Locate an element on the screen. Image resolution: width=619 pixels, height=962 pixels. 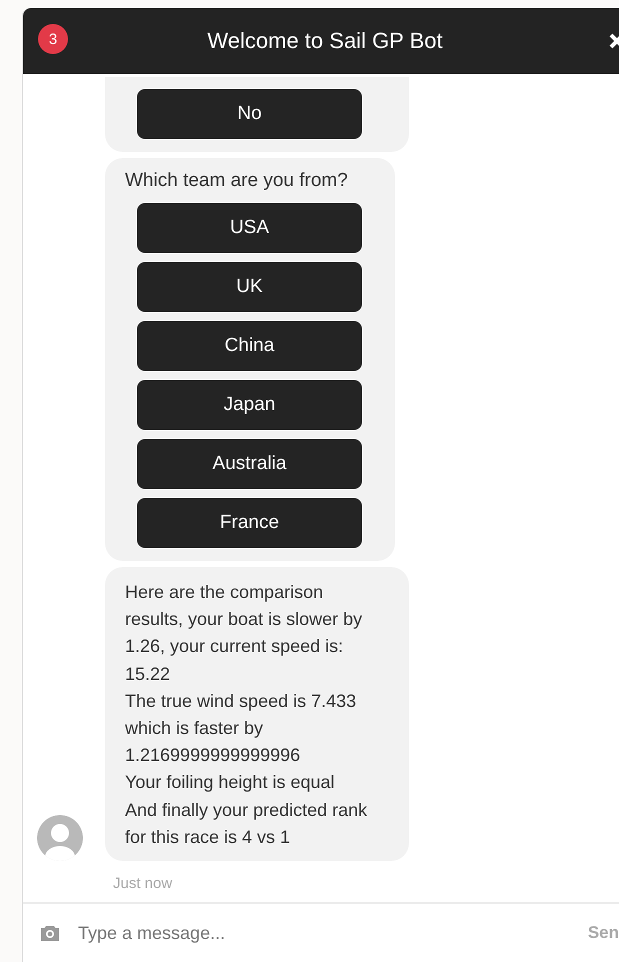
option-button: No is located at coordinates (249, 113).